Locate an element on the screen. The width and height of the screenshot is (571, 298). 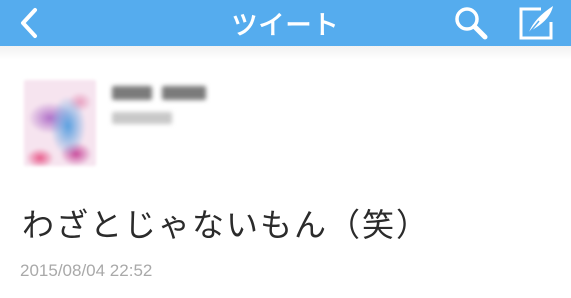
tweet-timestamp: 2015/08/04 22:52 is located at coordinates (86, 270).